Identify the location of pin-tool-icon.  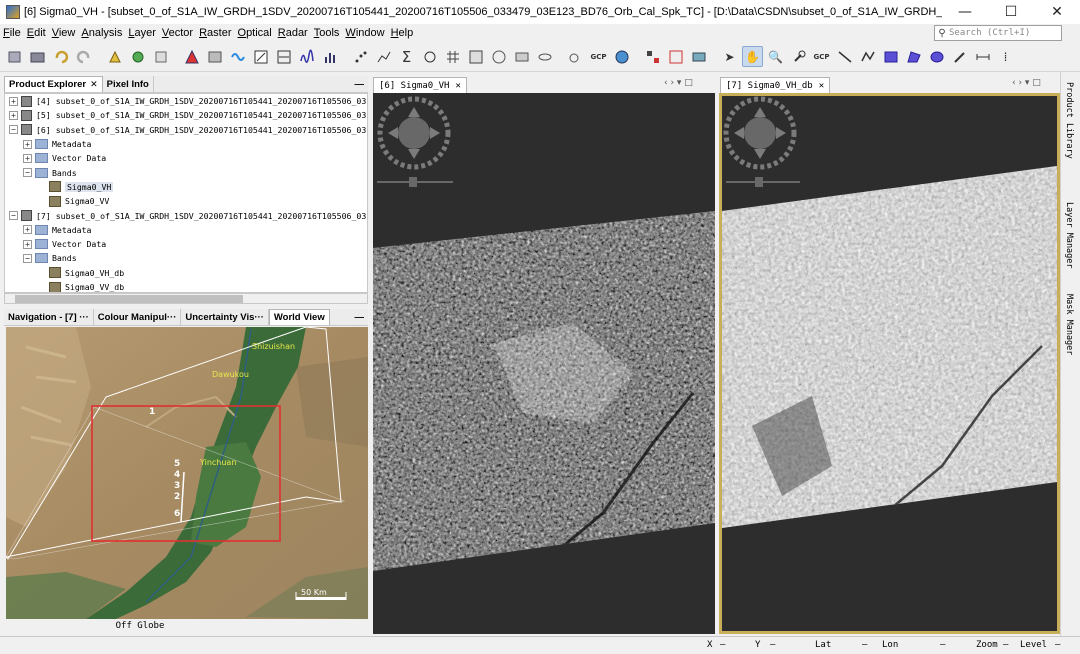
(798, 56).